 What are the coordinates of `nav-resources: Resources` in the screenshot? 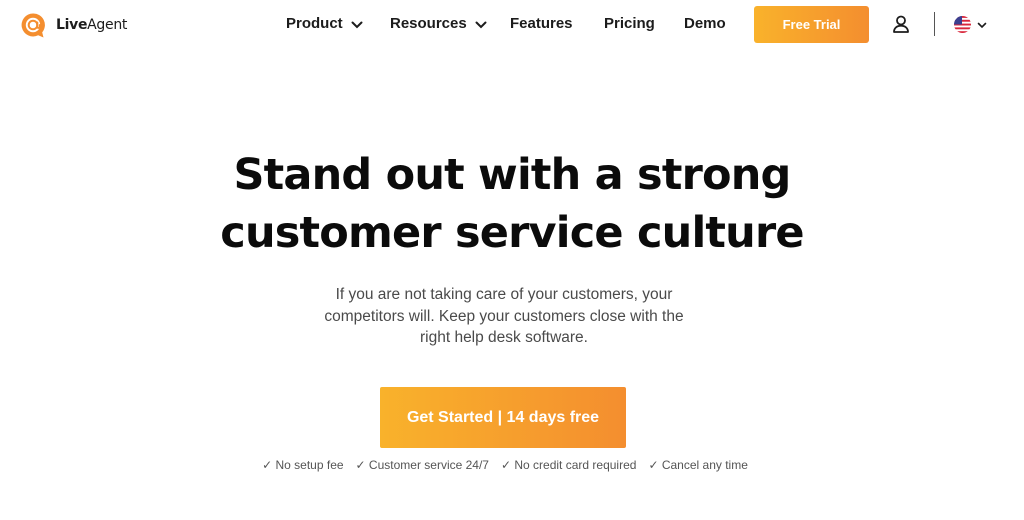 It's located at (438, 23).